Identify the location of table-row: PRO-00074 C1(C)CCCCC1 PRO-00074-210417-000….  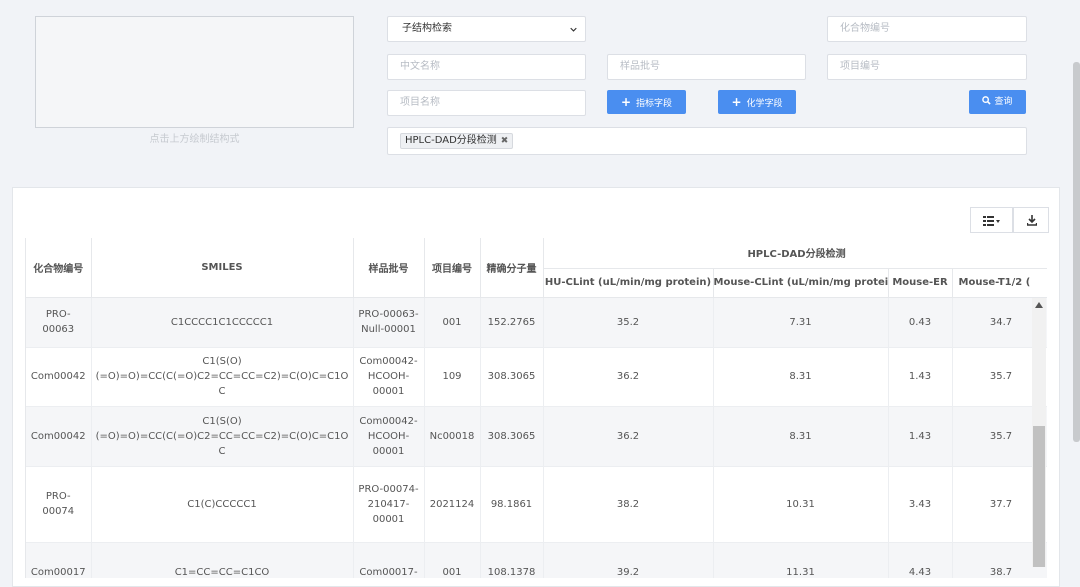
(536, 504).